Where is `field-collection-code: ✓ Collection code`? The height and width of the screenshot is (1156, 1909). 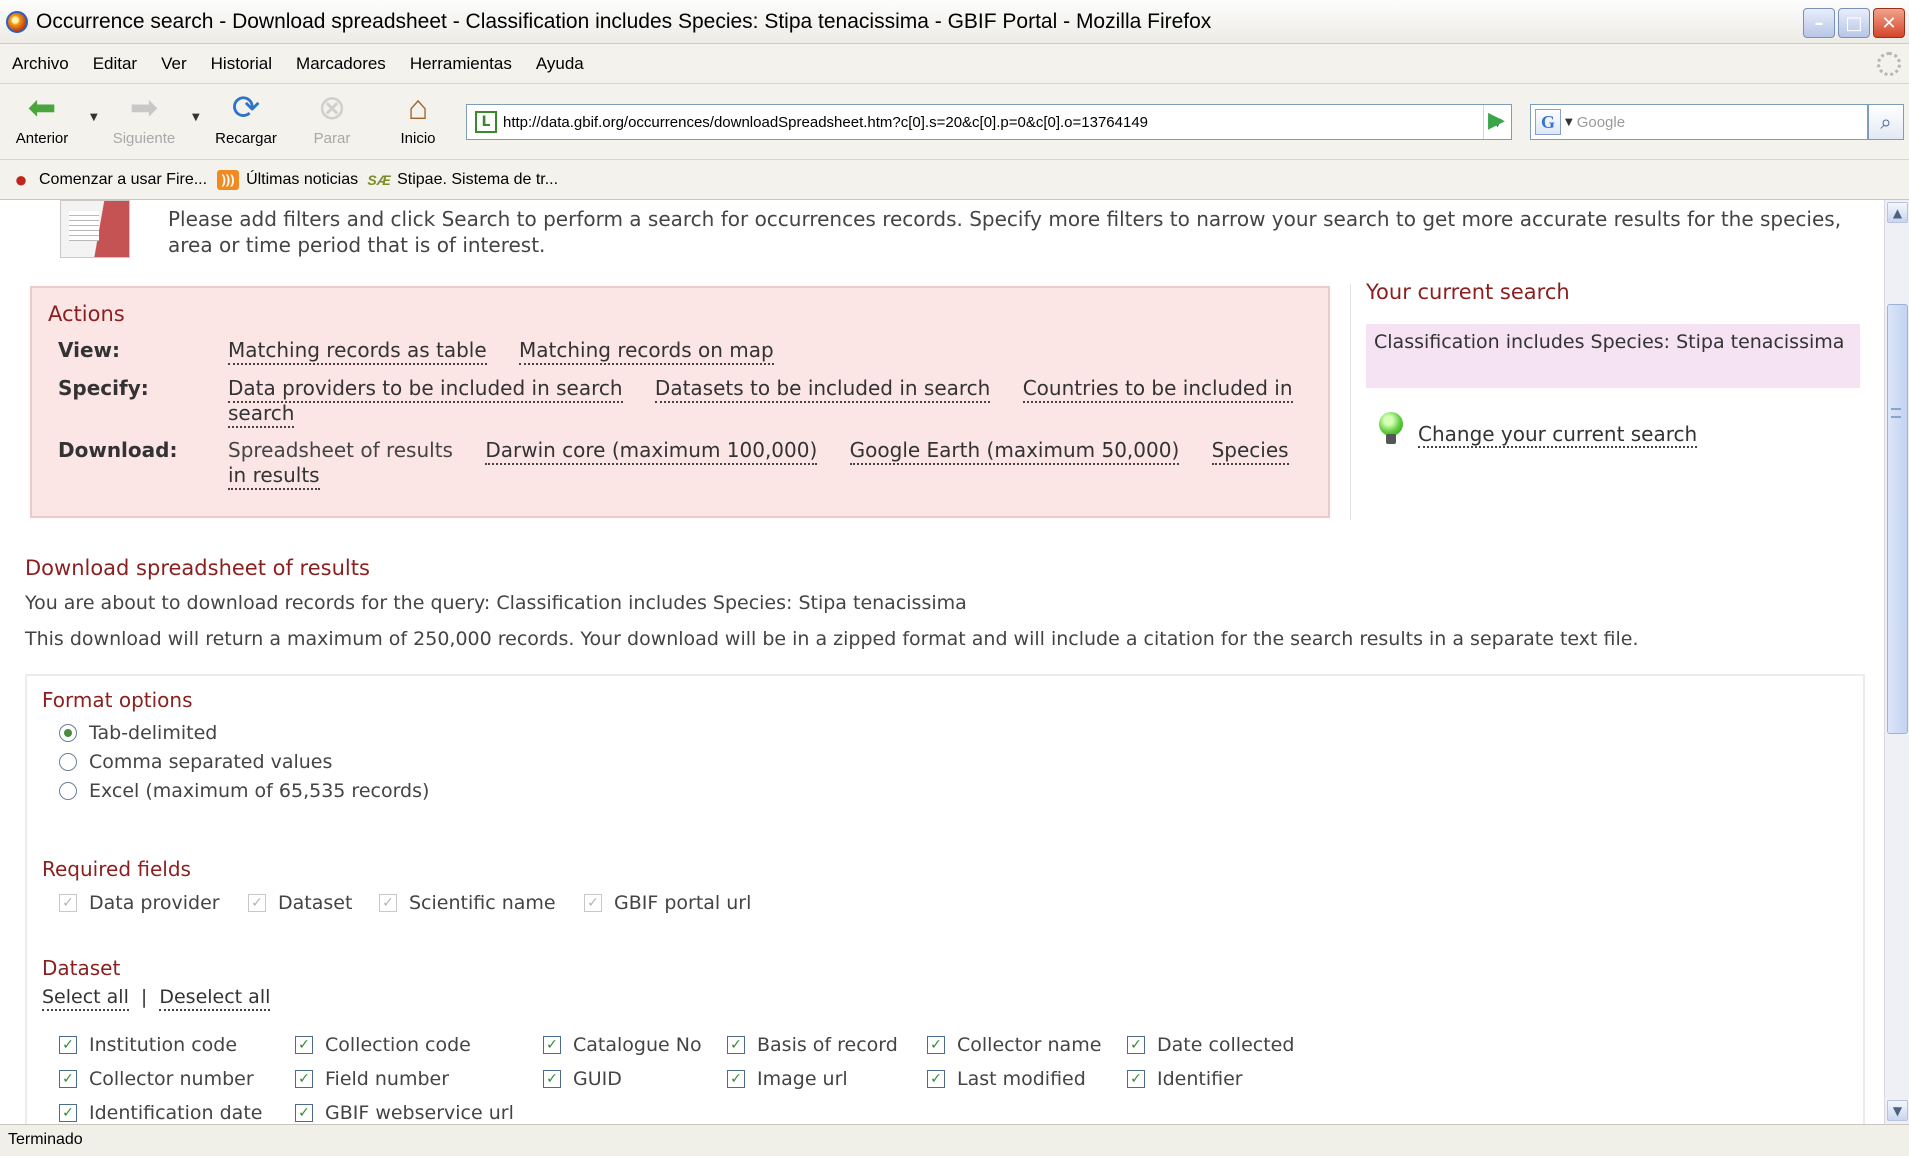
field-collection-code: ✓ Collection code is located at coordinates (383, 1045).